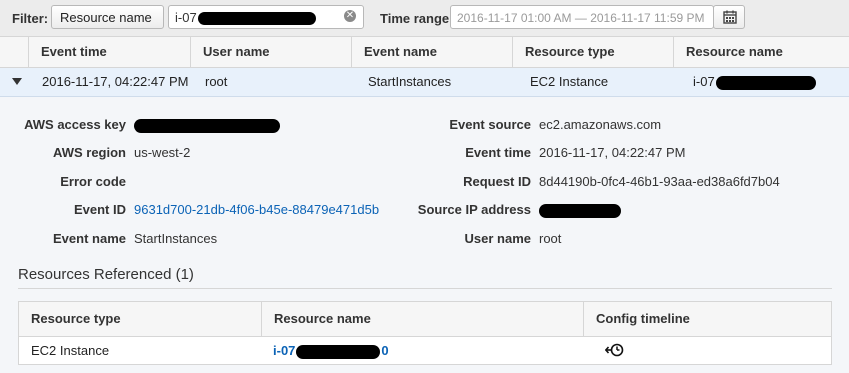  Describe the element at coordinates (659, 181) in the screenshot. I see `request-id-value: 8d44190b-0fc4-46b1-93aa-ed38a6fd7b04` at that location.